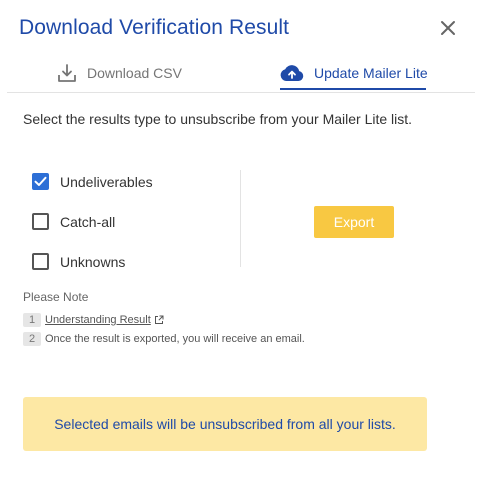 This screenshot has width=483, height=479. I want to click on option-catch-all: Catch-all, so click(73, 221).